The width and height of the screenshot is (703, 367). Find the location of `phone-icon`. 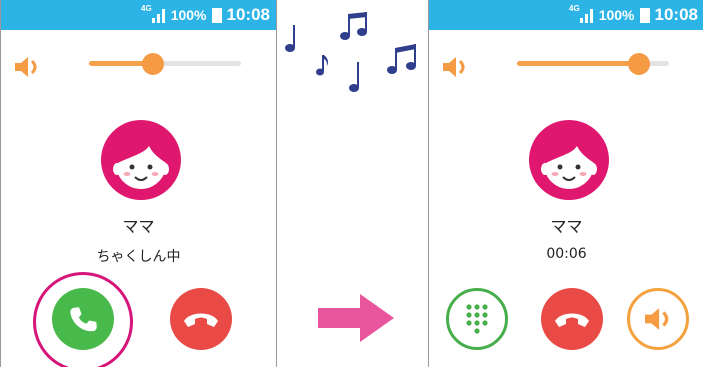

phone-icon is located at coordinates (83, 319).